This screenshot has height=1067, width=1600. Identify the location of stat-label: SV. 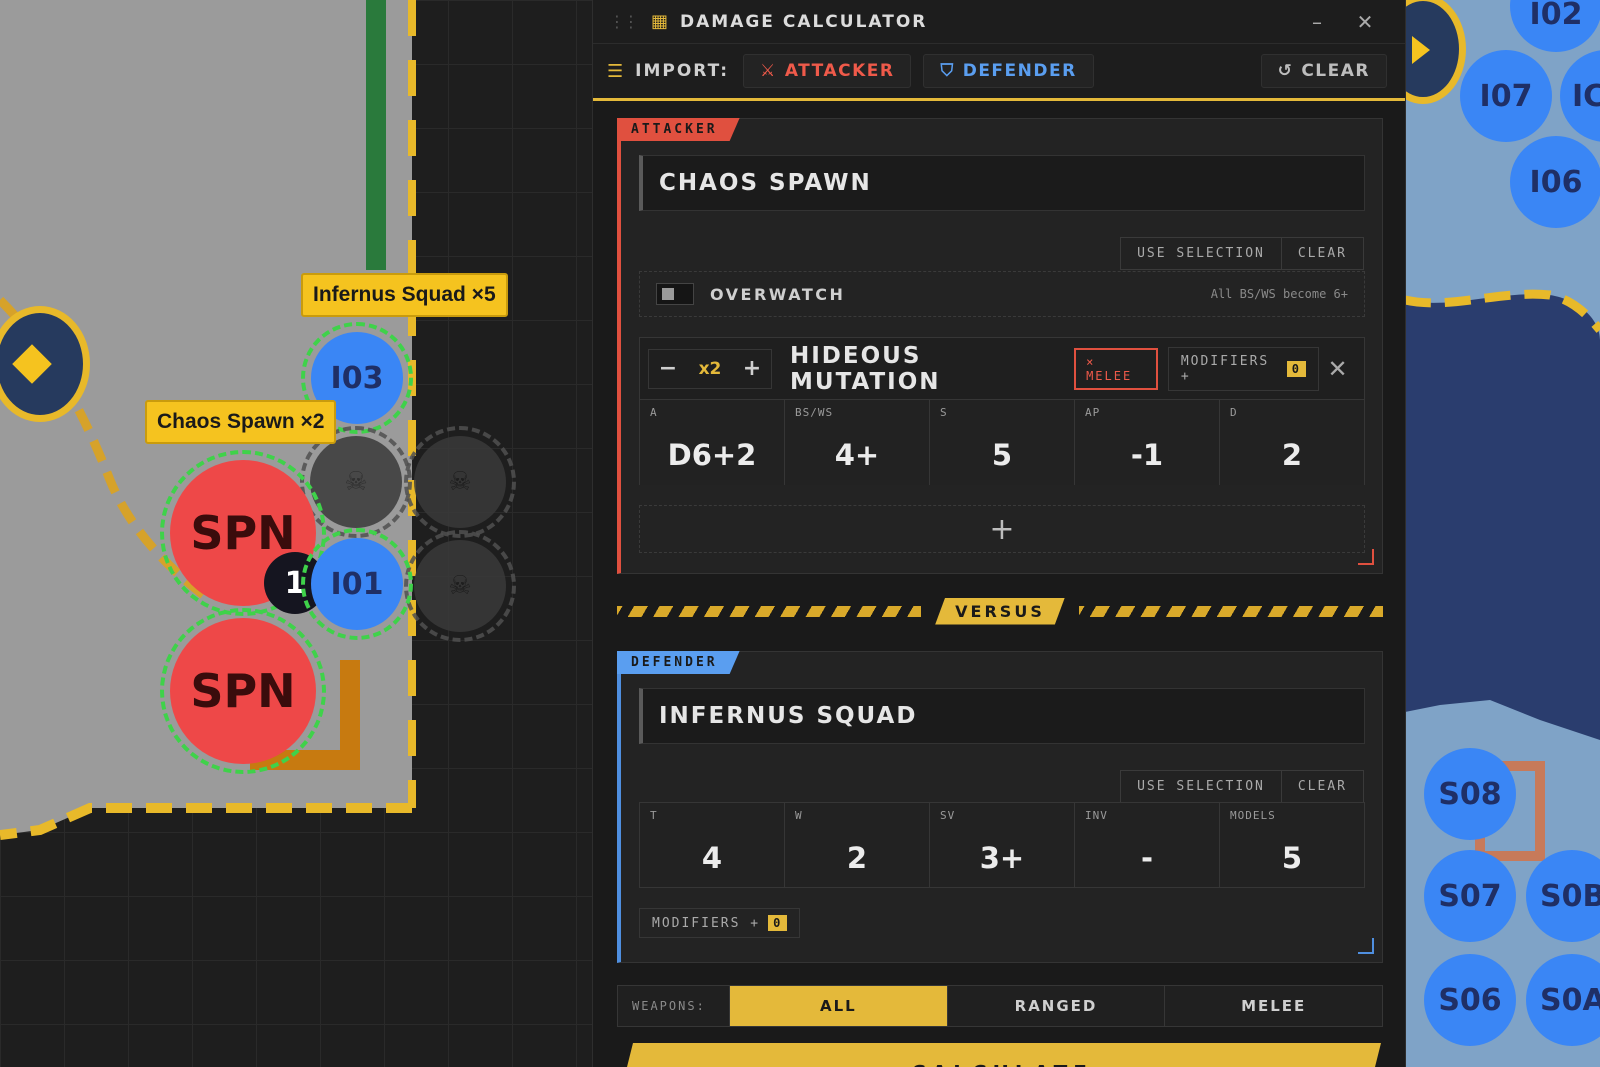
(948, 815).